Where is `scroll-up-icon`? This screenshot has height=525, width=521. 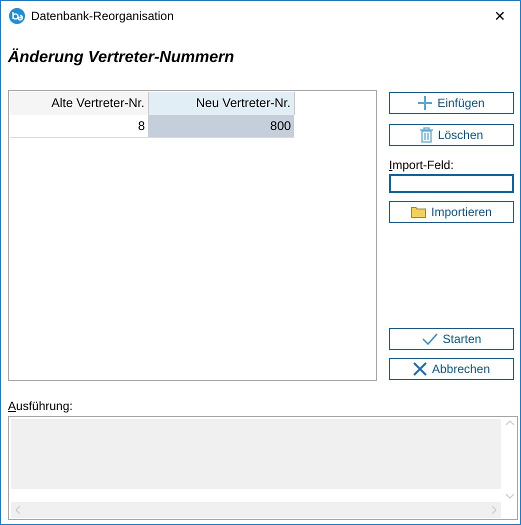
scroll-up-icon is located at coordinates (510, 422).